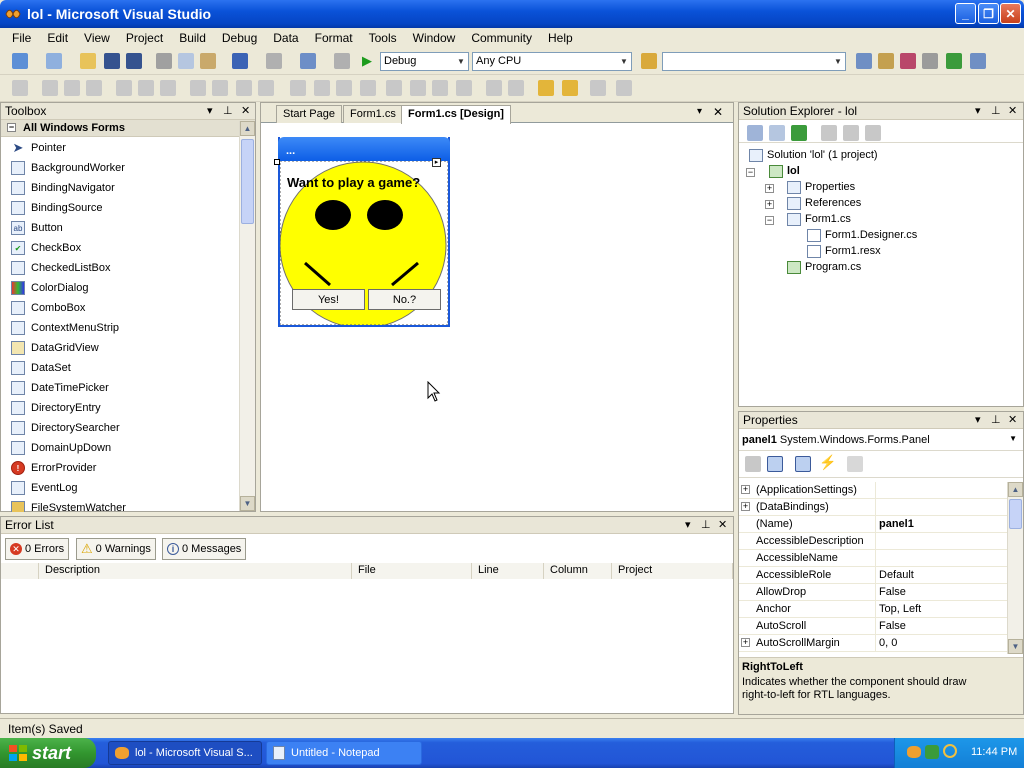  Describe the element at coordinates (888, 643) in the screenshot. I see `property-value: 0, 0` at that location.